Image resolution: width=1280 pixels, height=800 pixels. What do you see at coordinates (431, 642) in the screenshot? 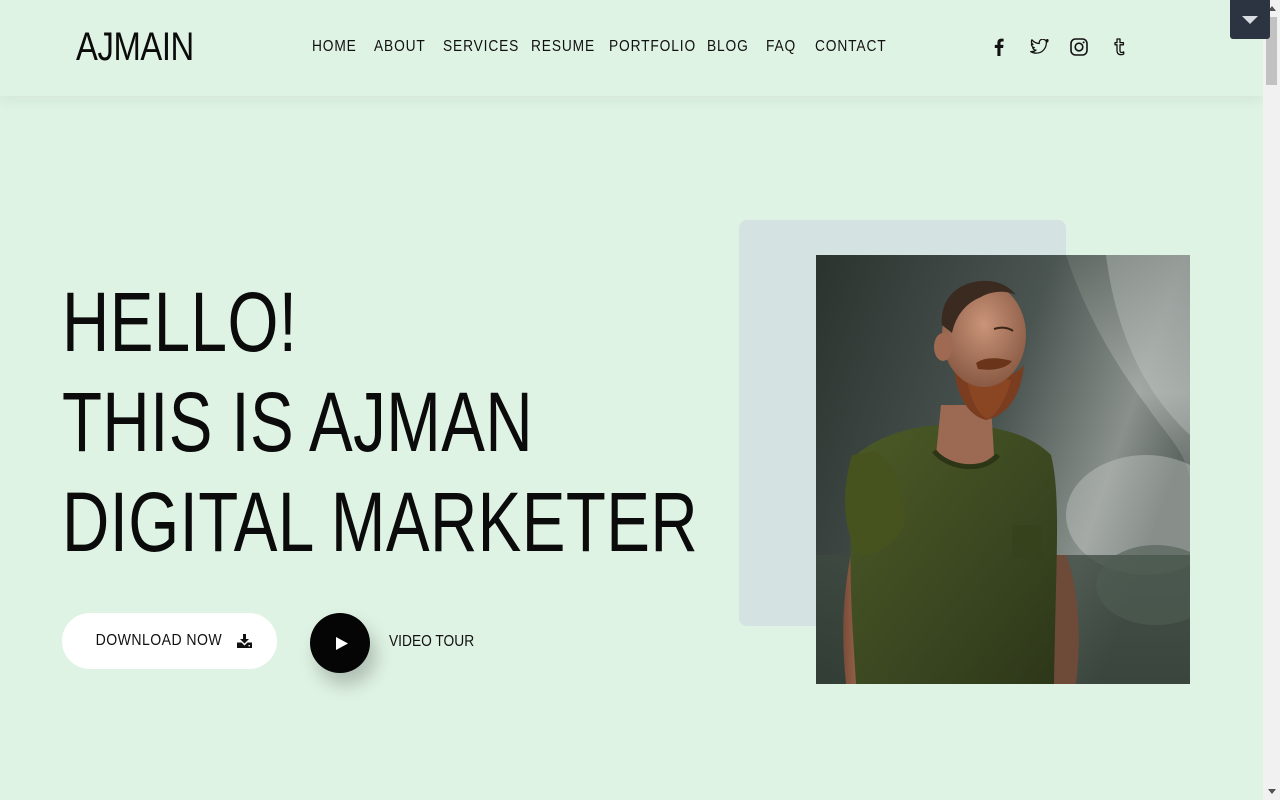
I see `video-tour-link: VIDEO TOUR` at bounding box center [431, 642].